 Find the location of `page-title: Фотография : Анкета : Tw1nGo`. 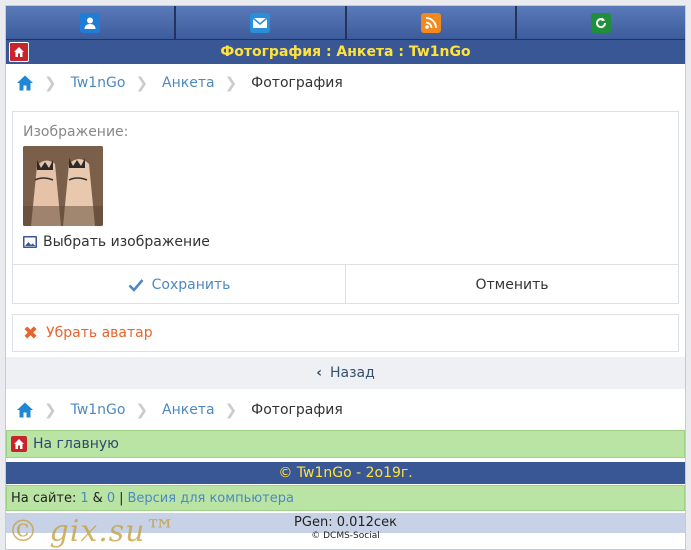

page-title: Фотография : Анкета : Tw1nGo is located at coordinates (345, 52).